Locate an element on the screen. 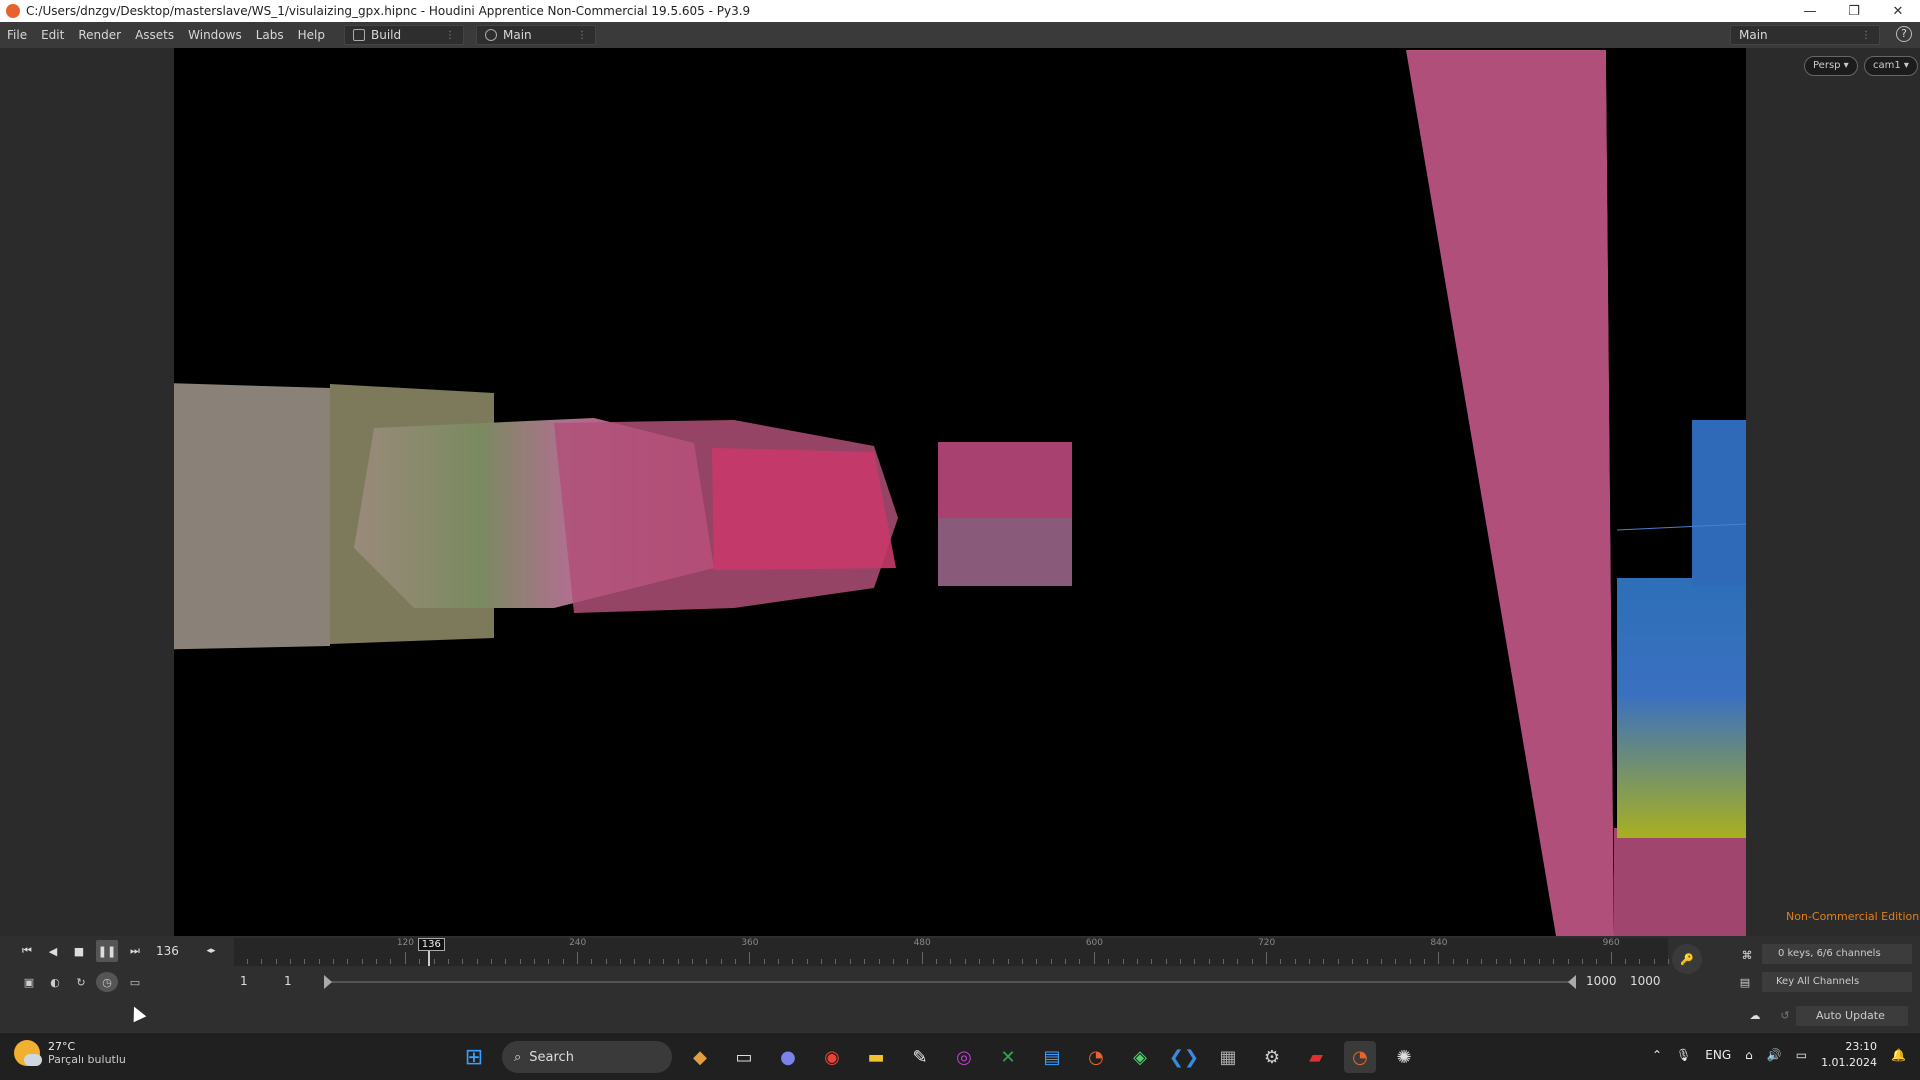 The height and width of the screenshot is (1080, 1920). git-icon: ◈ is located at coordinates (1140, 1057).